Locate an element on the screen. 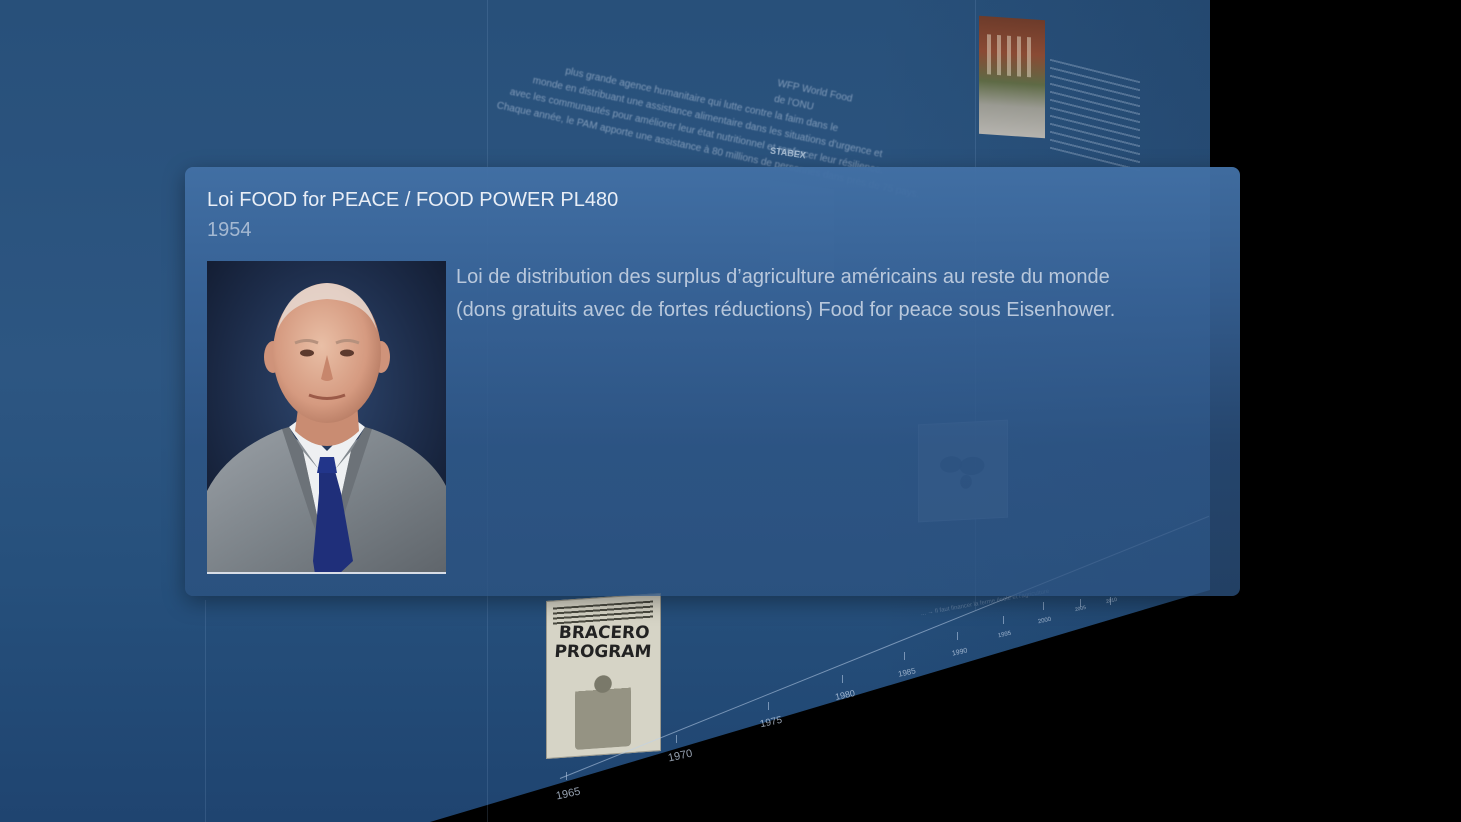  poster-title: BRACERO PROGRAM is located at coordinates (603, 642).